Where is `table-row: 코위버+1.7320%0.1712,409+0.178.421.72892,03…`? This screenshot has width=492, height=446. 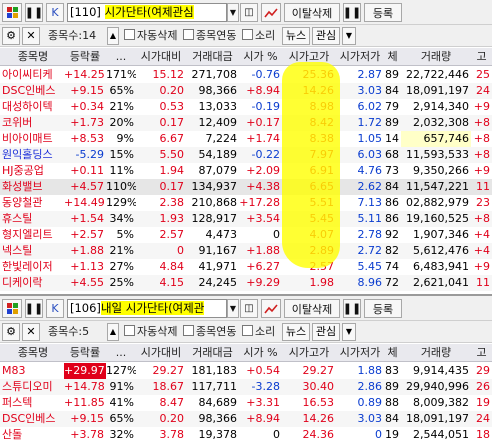
table-row: 코위버+1.7320%0.1712,409+0.178.421.72892,03… is located at coordinates (246, 123).